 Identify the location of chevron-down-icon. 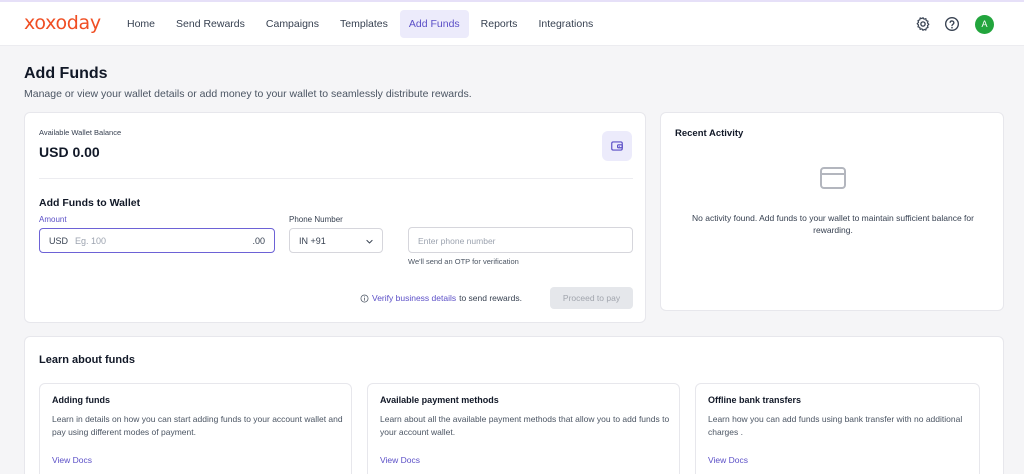
(369, 241).